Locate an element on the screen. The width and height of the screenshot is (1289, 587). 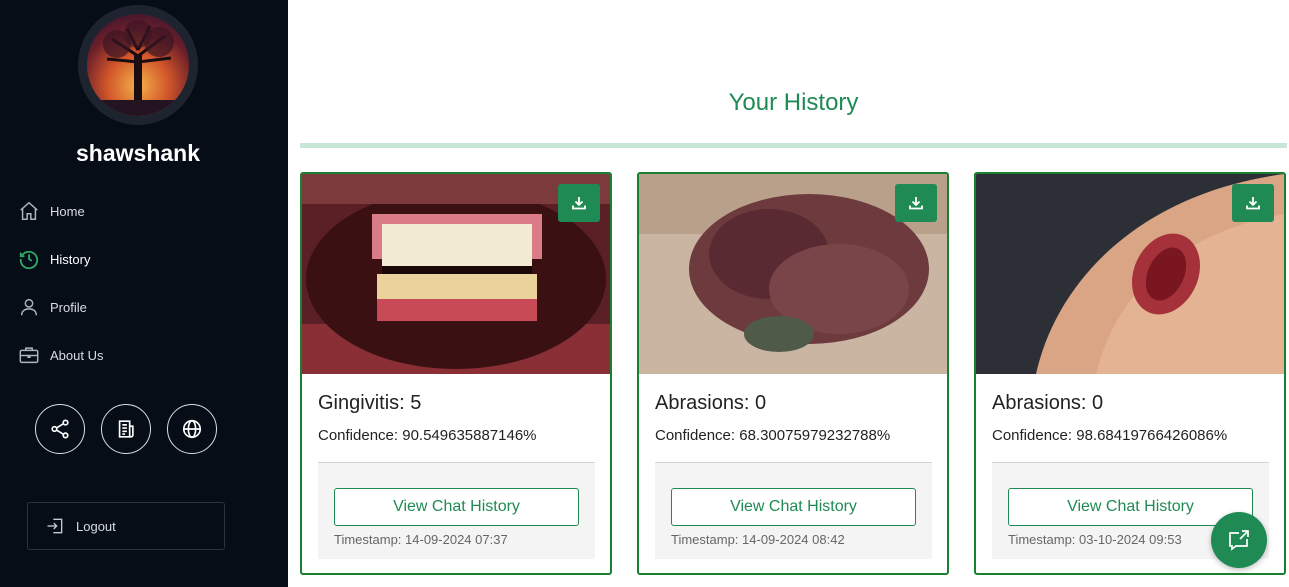
nav-item-home: Home is located at coordinates (51, 211).